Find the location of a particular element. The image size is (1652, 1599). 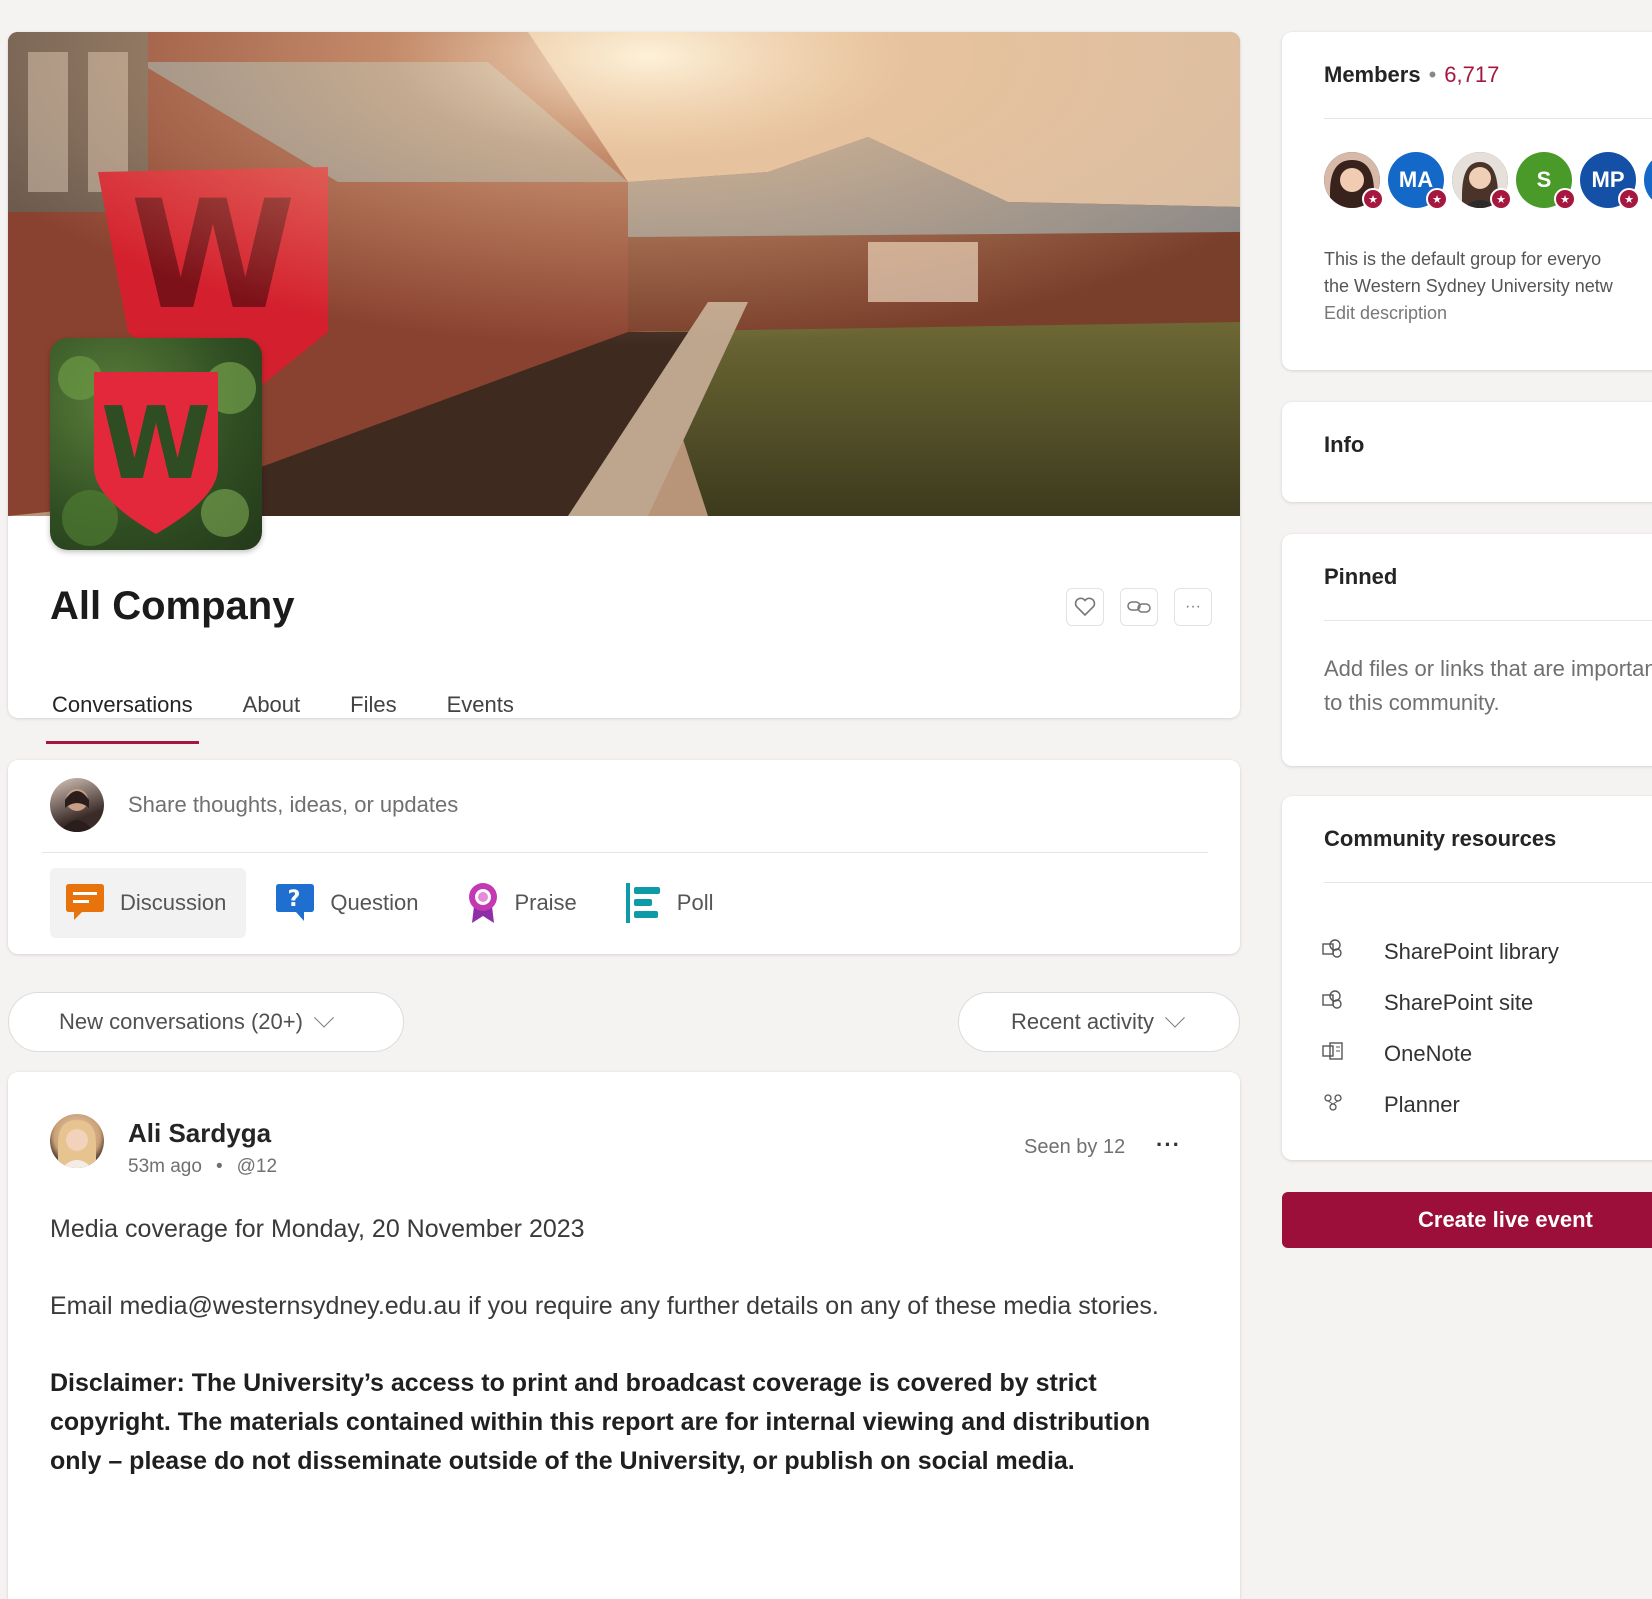

resources-heading: Community resources is located at coordinates (1440, 838).